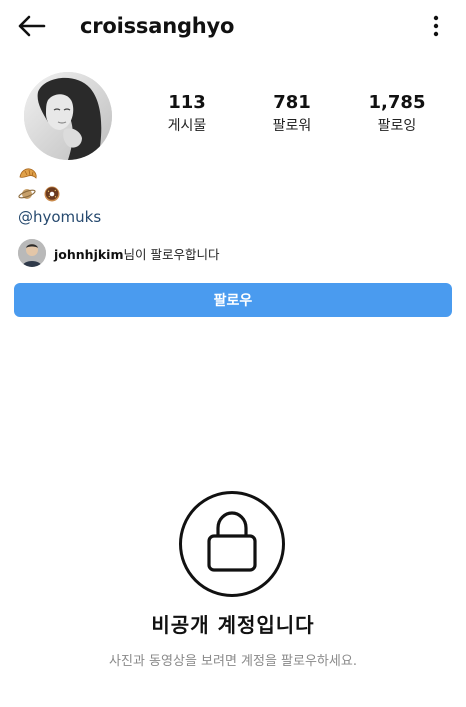  I want to click on private-account-title: 비공개 계정입니다, so click(233, 625).